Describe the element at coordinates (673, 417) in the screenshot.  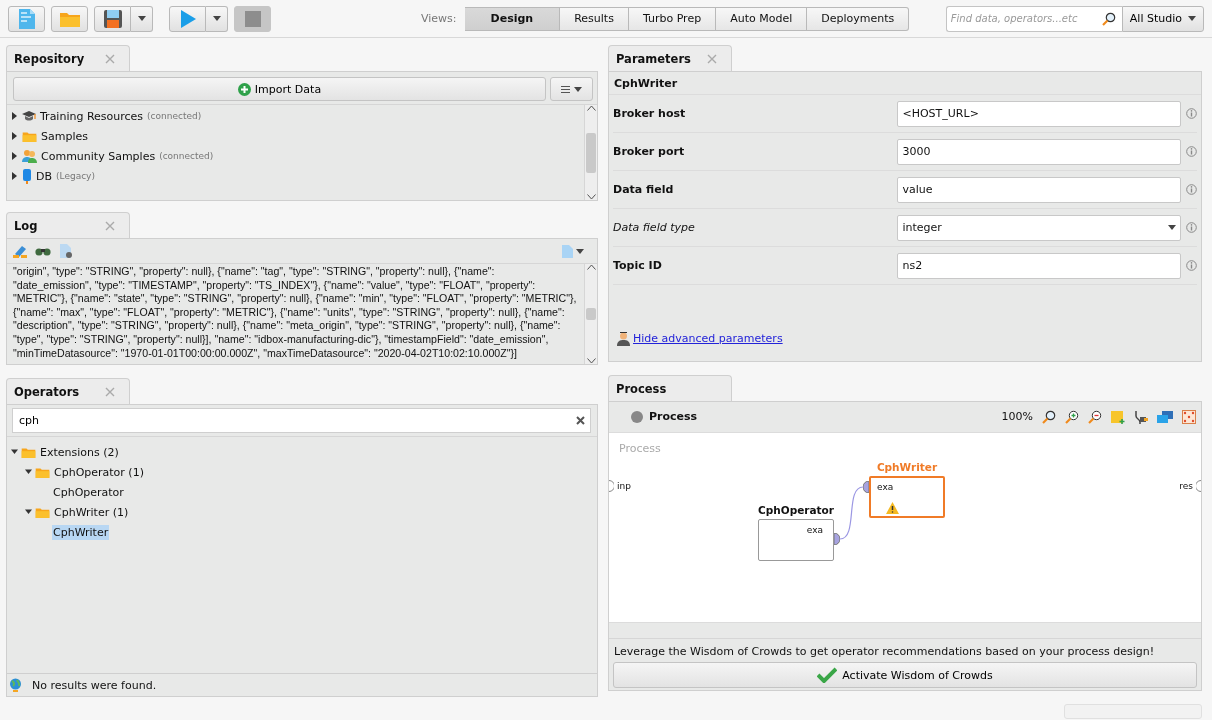
I see `breadcrumb: Process` at that location.